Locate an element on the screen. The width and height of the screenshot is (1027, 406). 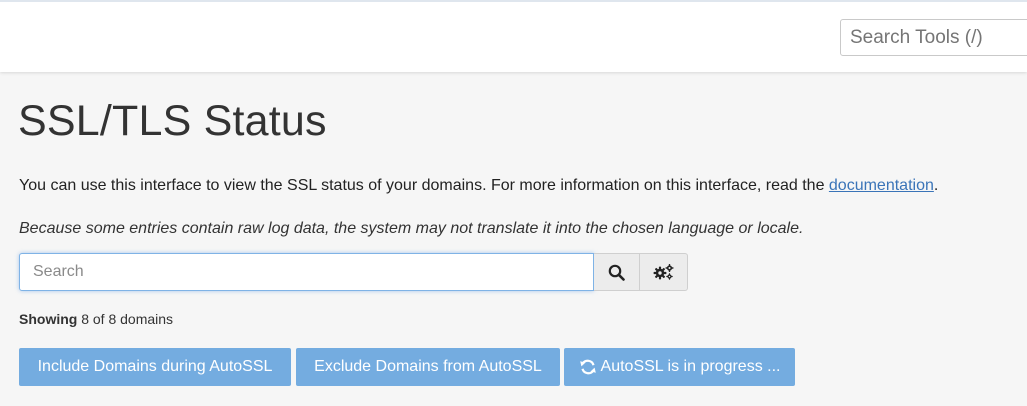
search-button is located at coordinates (617, 272).